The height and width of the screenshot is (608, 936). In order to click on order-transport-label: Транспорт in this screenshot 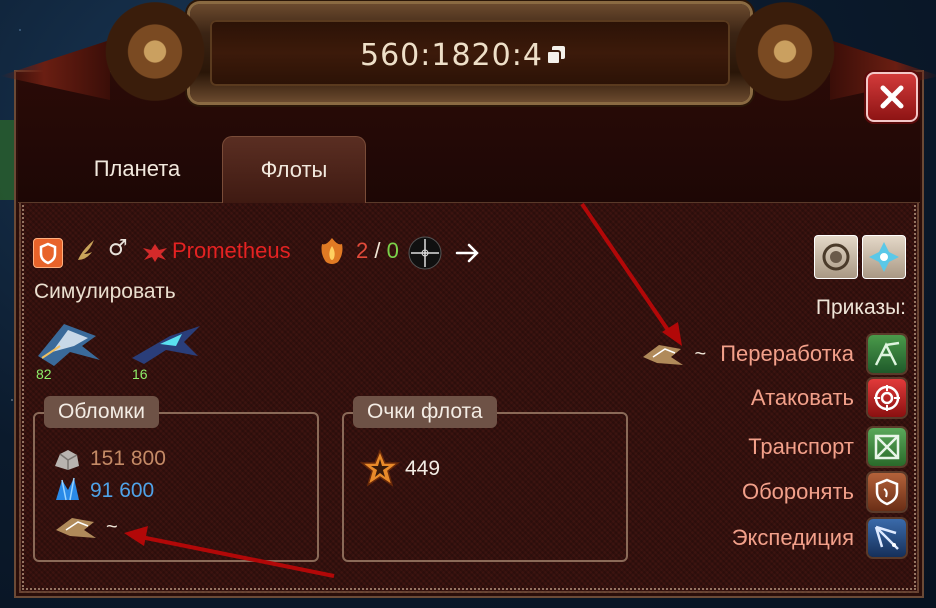, I will do `click(801, 446)`.